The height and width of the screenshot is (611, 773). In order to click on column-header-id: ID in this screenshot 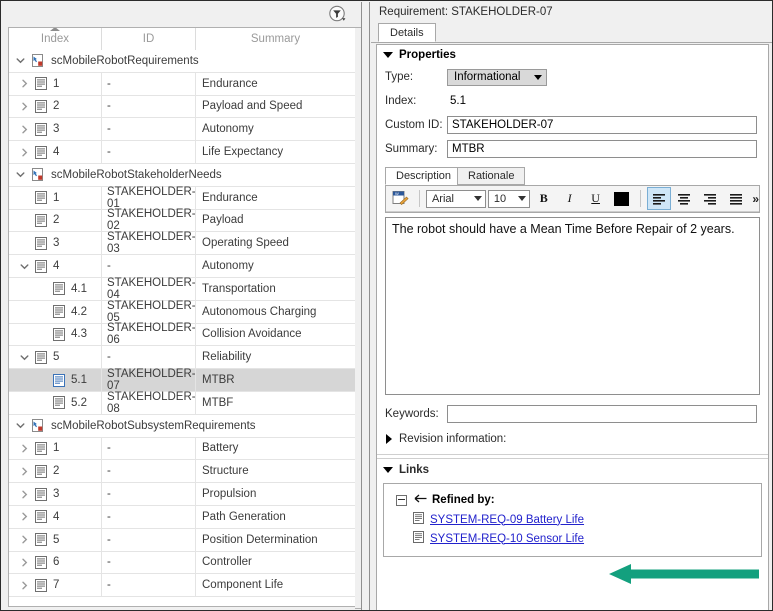, I will do `click(148, 39)`.